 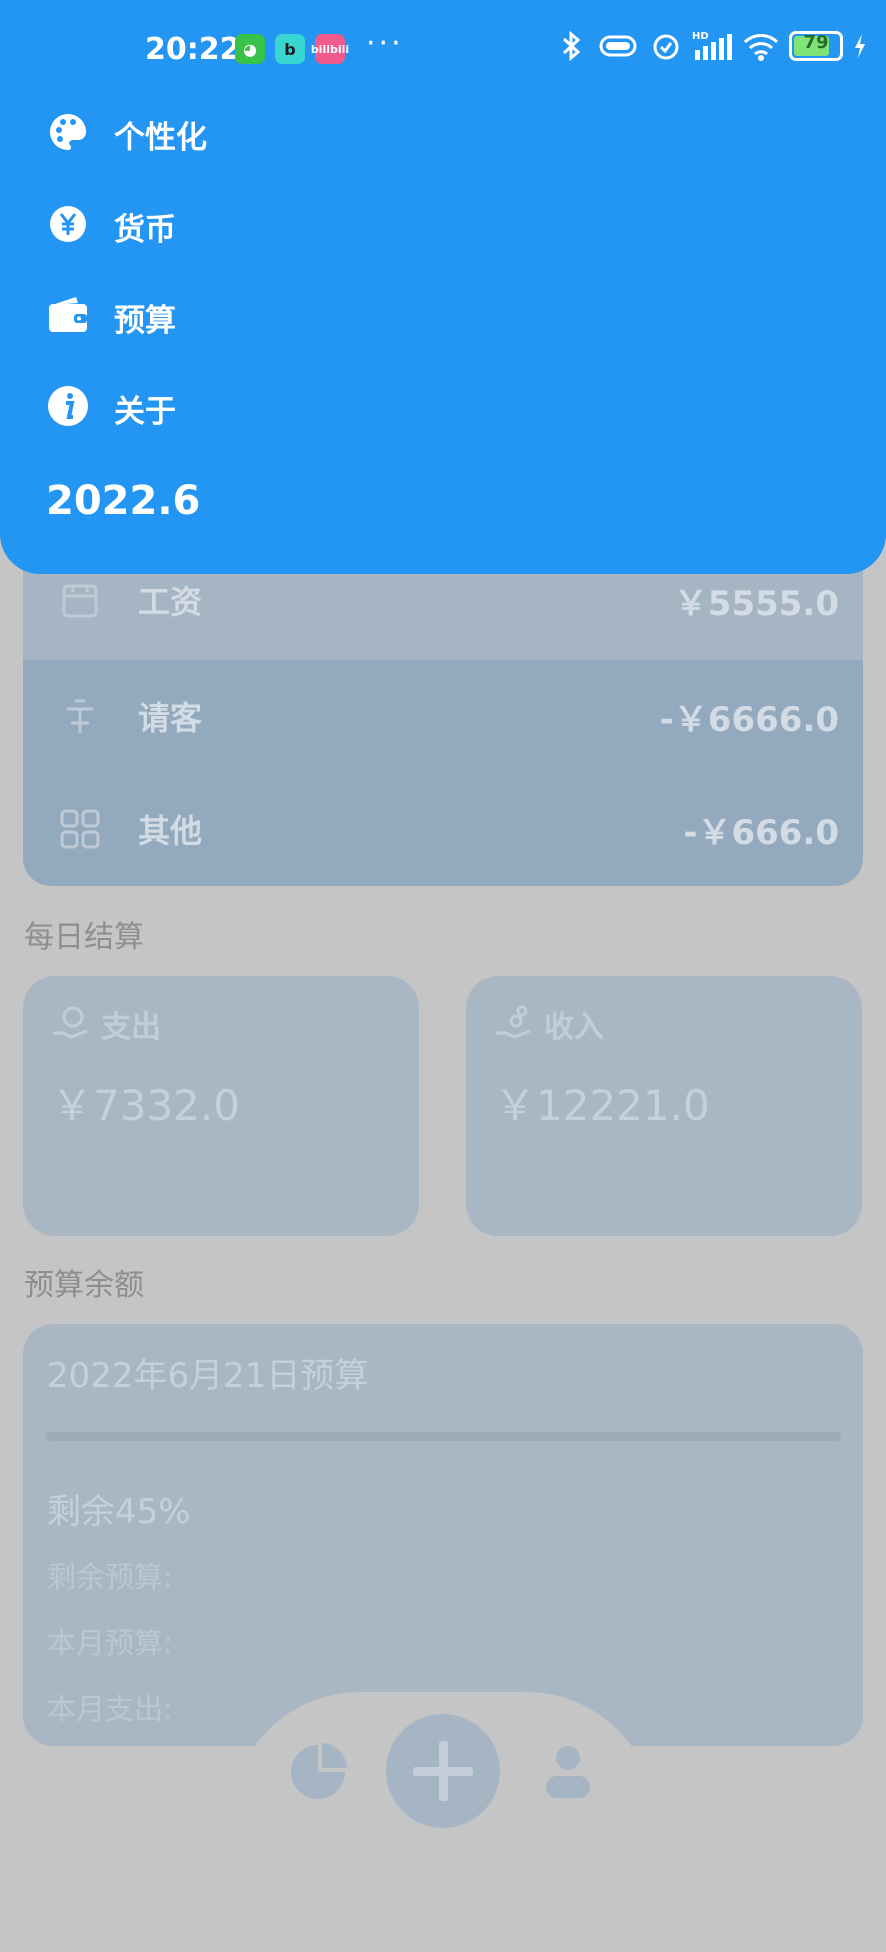 What do you see at coordinates (68, 132) in the screenshot?
I see `palette-icon` at bounding box center [68, 132].